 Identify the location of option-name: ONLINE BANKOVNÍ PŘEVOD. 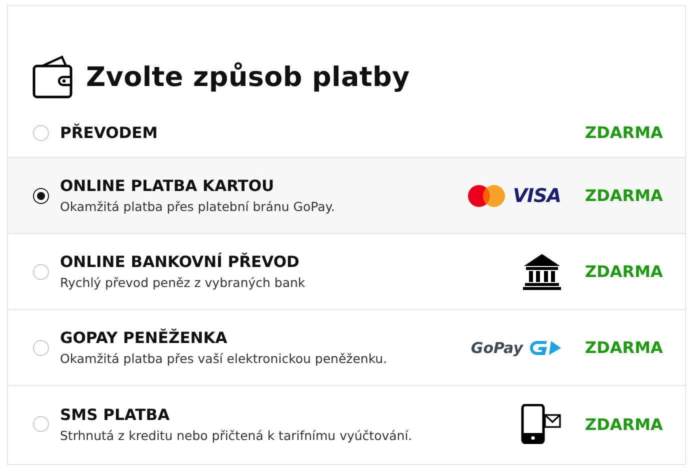
(180, 262).